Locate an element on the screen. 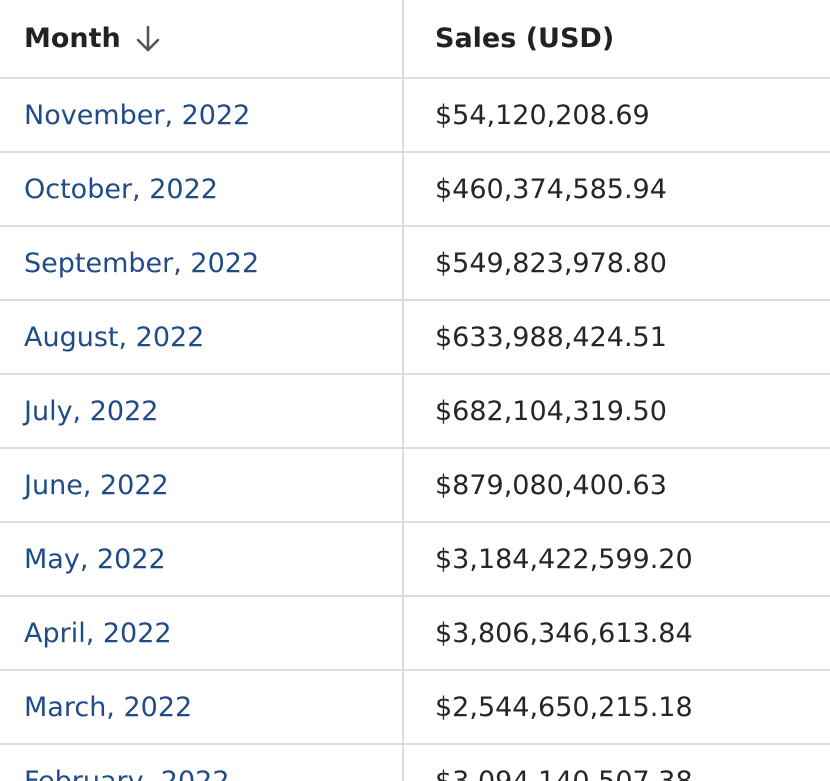  table-row: June, 2022 $879,080,400.63 is located at coordinates (415, 485).